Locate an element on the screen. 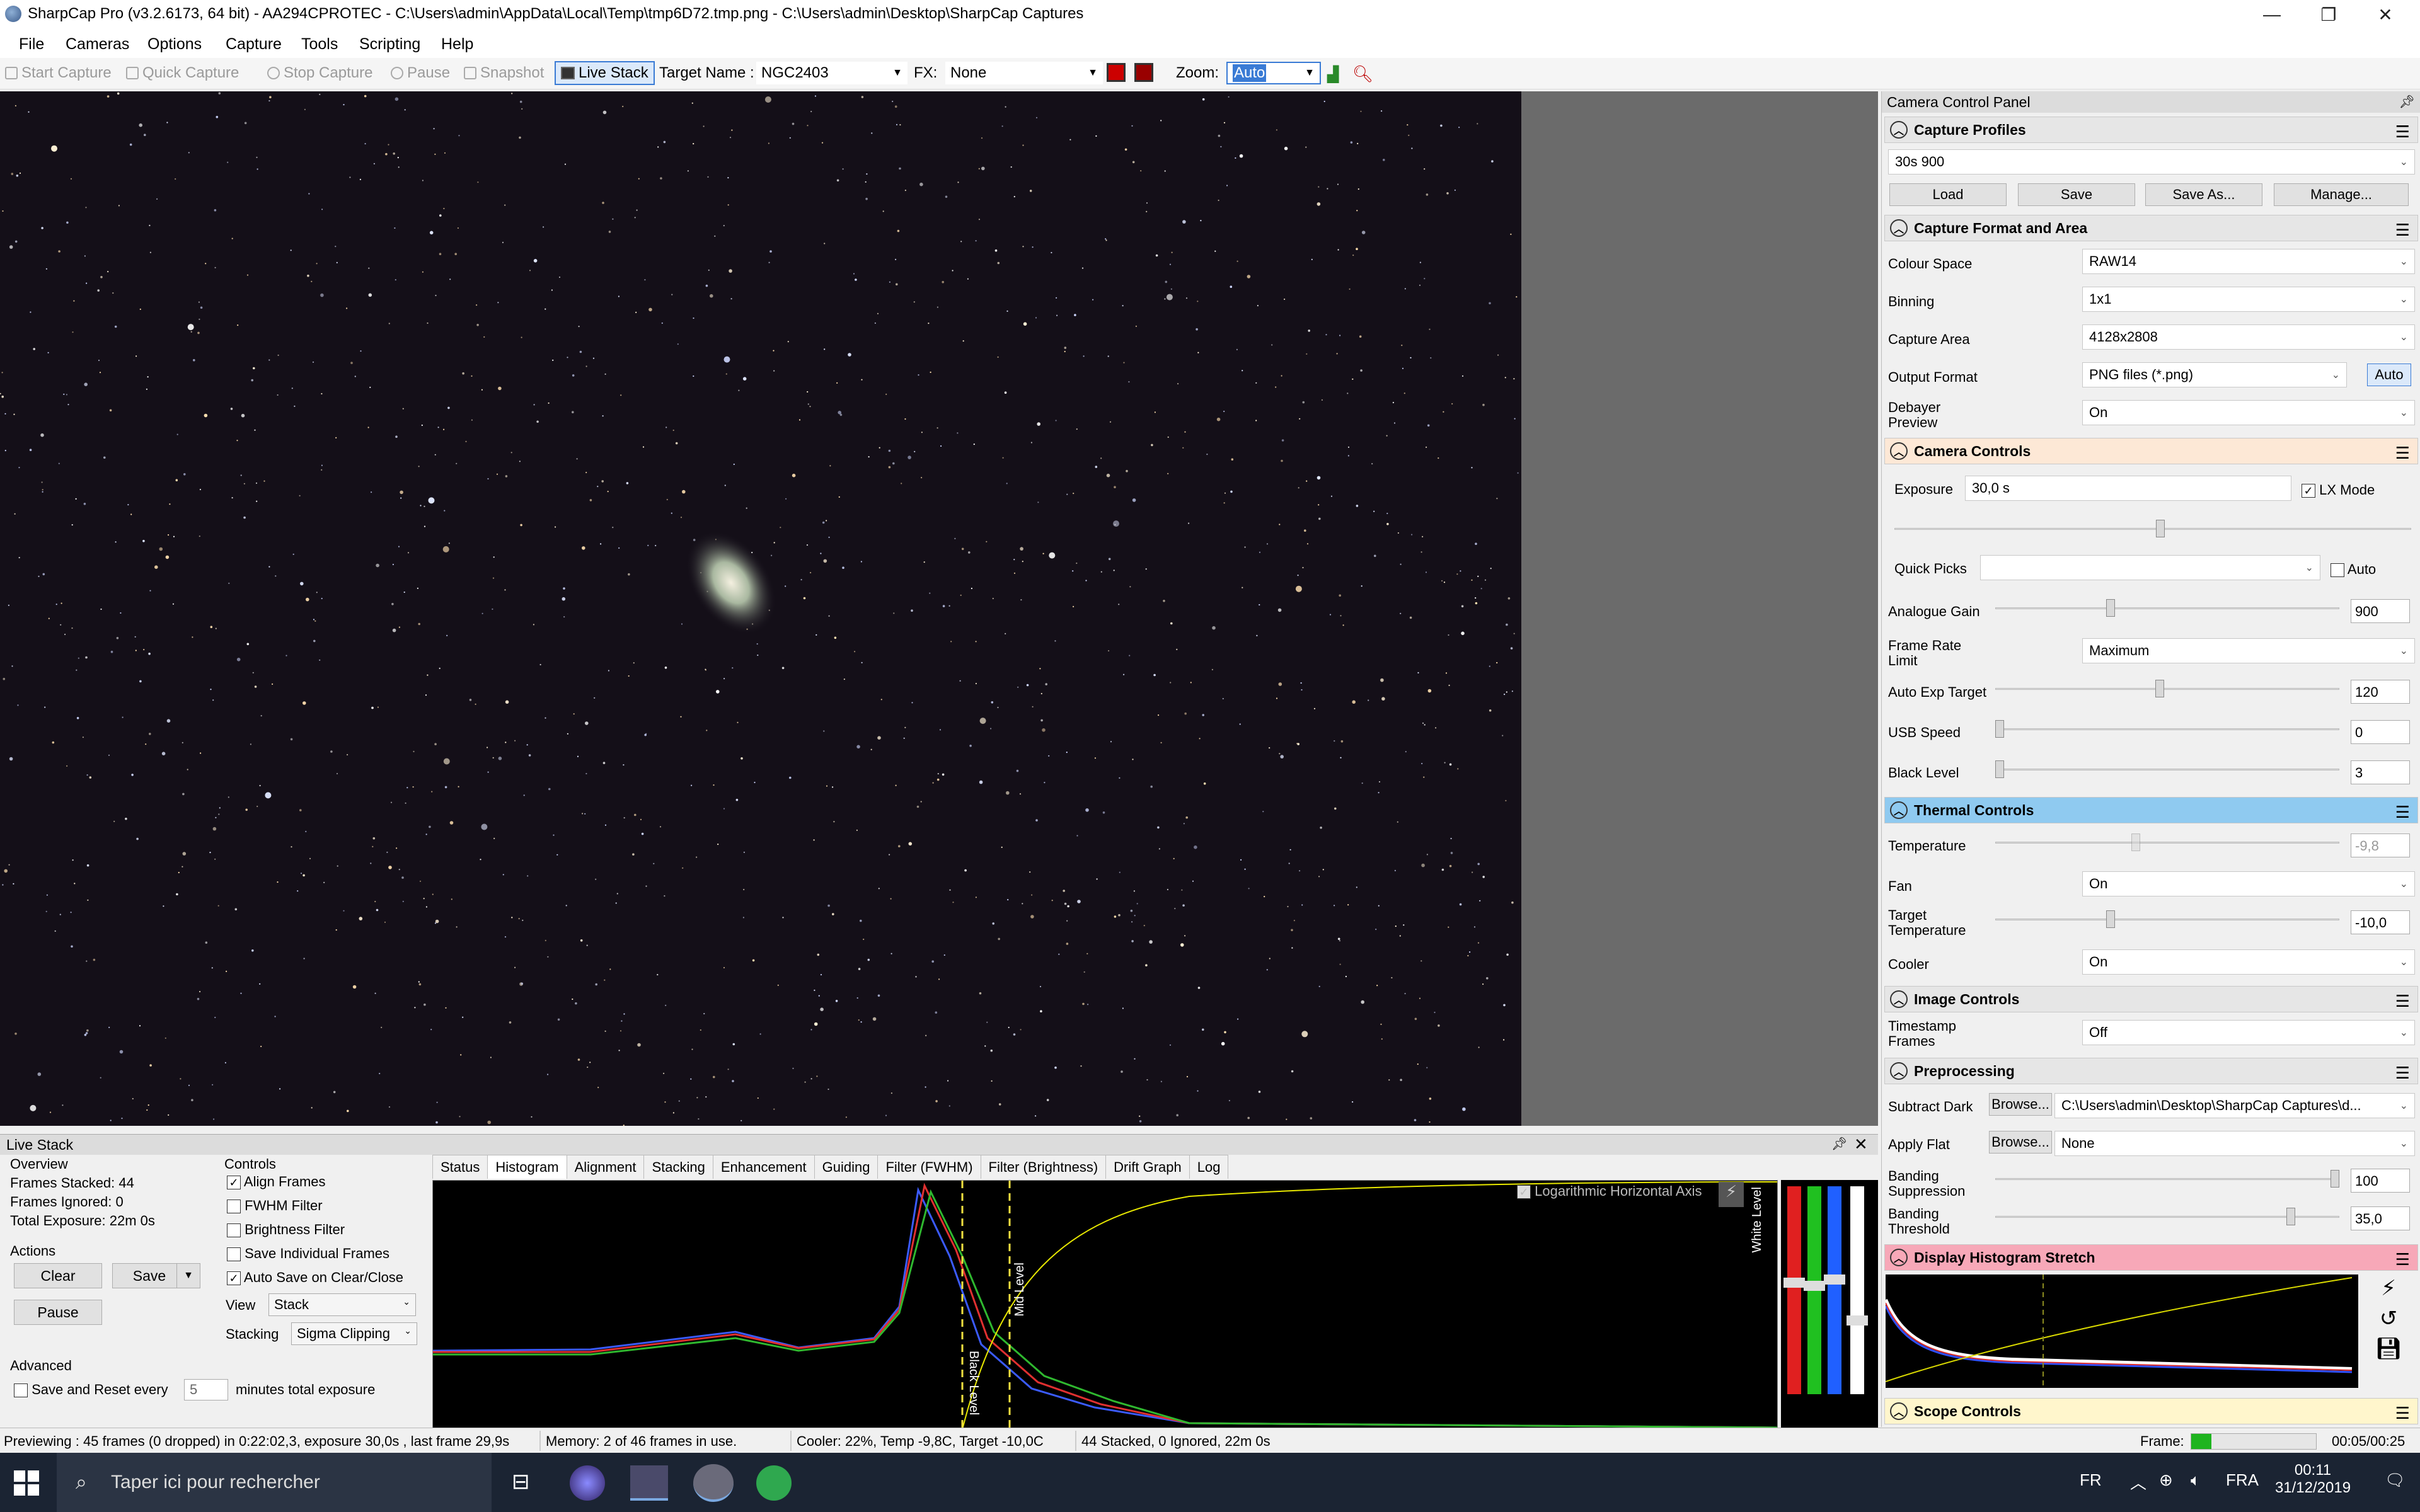 Image resolution: width=2420 pixels, height=1512 pixels. banding-suppression-input: 100 is located at coordinates (2381, 1181).